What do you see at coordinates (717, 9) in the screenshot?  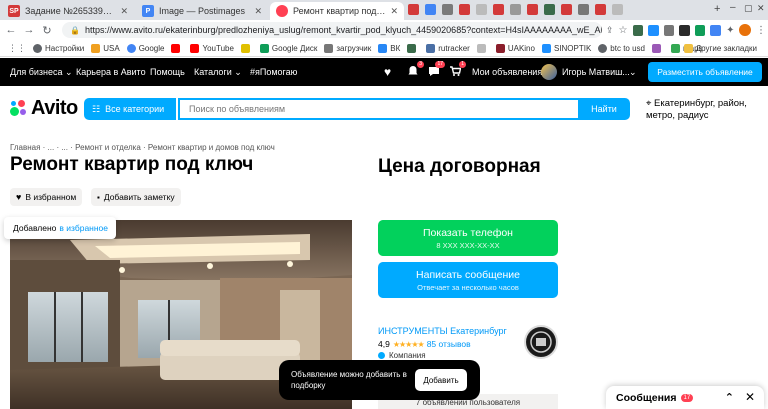 I see `new-tab-plus-icon: +` at bounding box center [717, 9].